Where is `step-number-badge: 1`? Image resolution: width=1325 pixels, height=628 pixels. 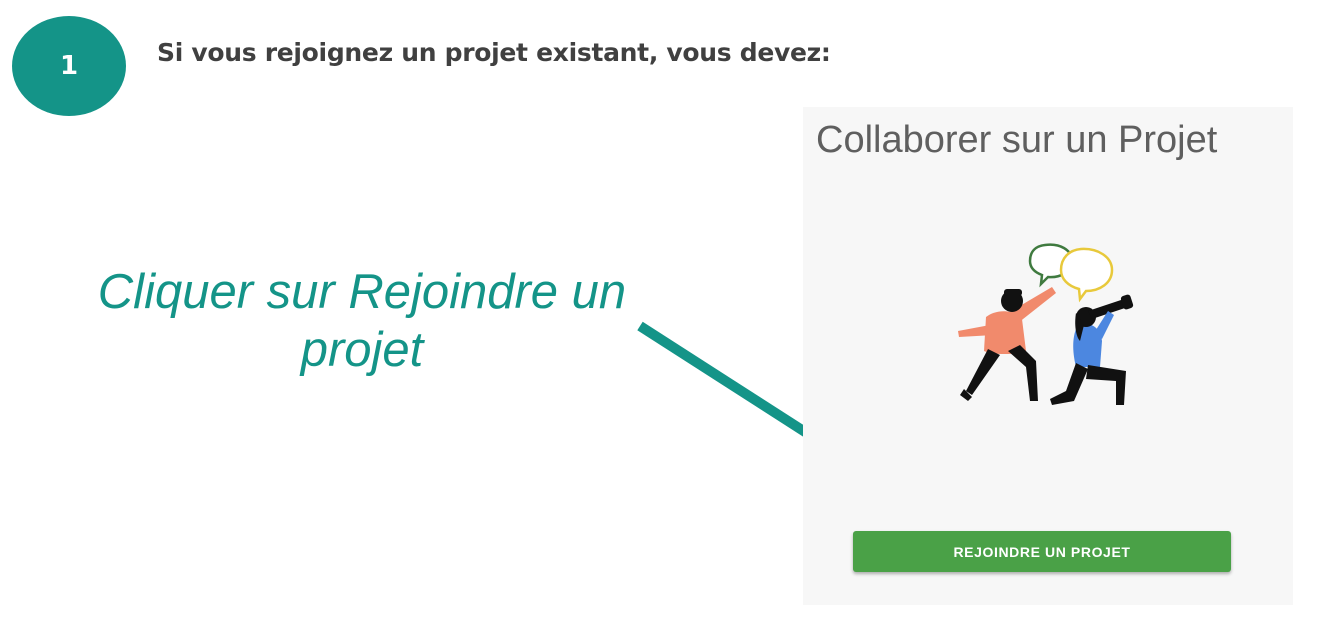
step-number-badge: 1 is located at coordinates (69, 66).